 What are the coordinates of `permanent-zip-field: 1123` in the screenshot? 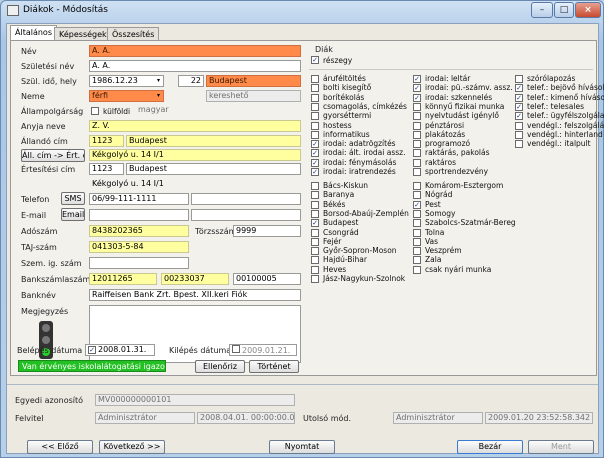 It's located at (106, 141).